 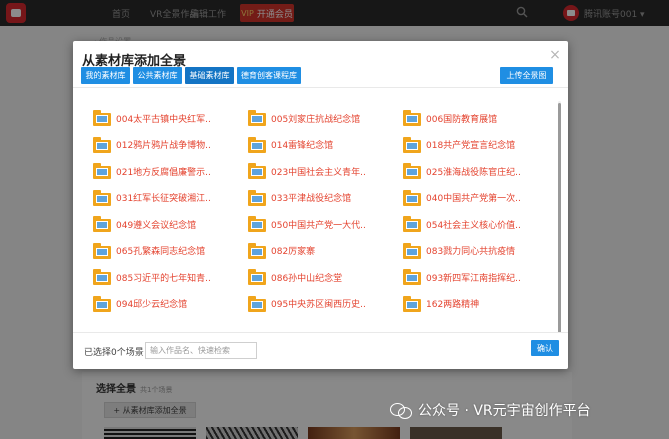 What do you see at coordinates (471, 252) in the screenshot?
I see `material-item-label: 083戮力同心共抗疫情` at bounding box center [471, 252].